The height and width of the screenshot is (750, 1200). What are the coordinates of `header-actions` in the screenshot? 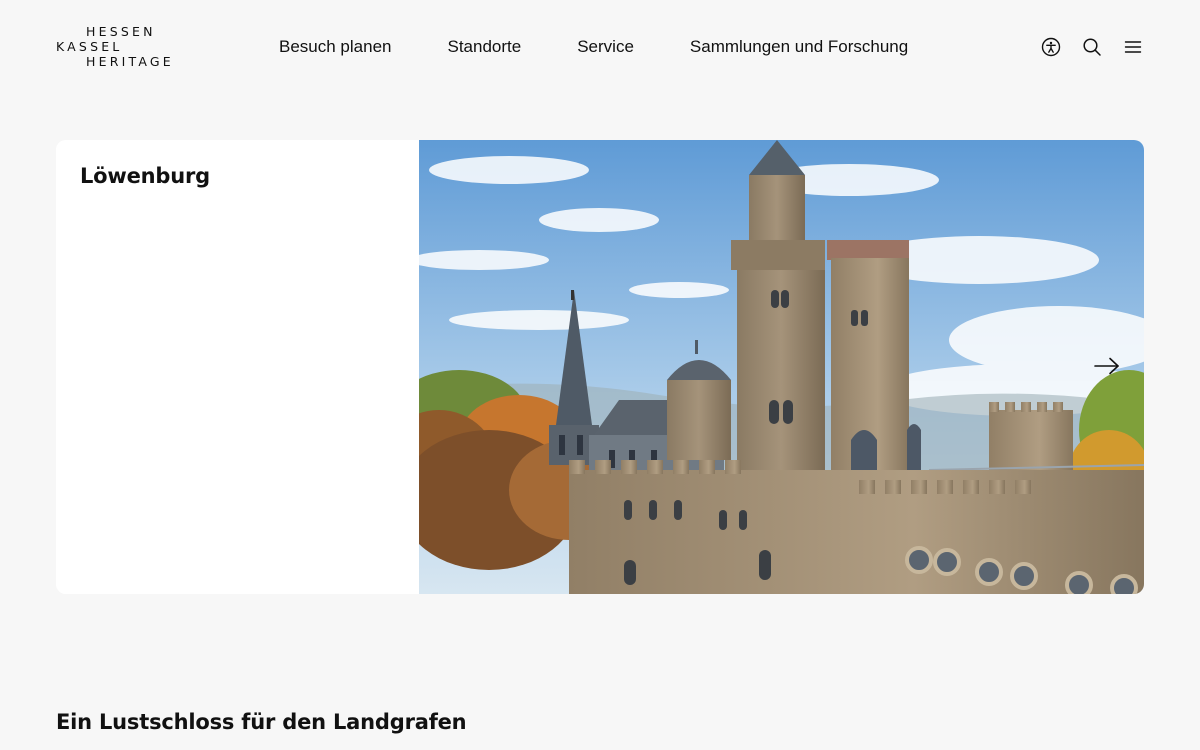 It's located at (1092, 47).